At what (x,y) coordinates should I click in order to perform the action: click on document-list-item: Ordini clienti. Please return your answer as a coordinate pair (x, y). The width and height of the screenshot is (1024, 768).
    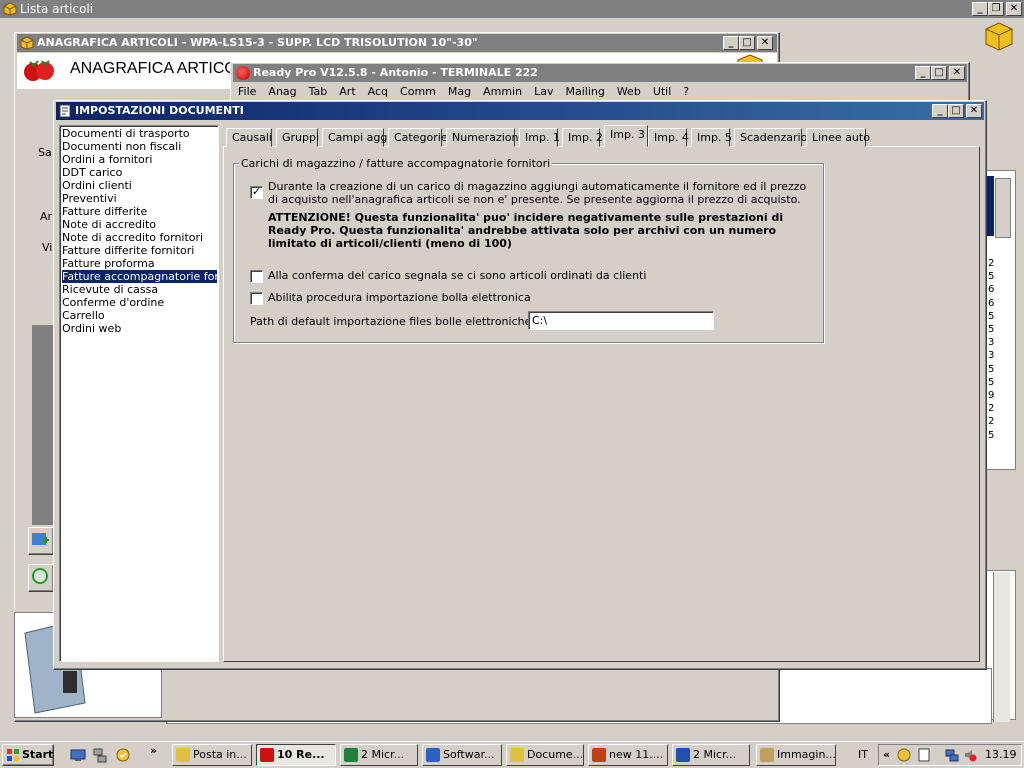
    Looking at the image, I should click on (97, 185).